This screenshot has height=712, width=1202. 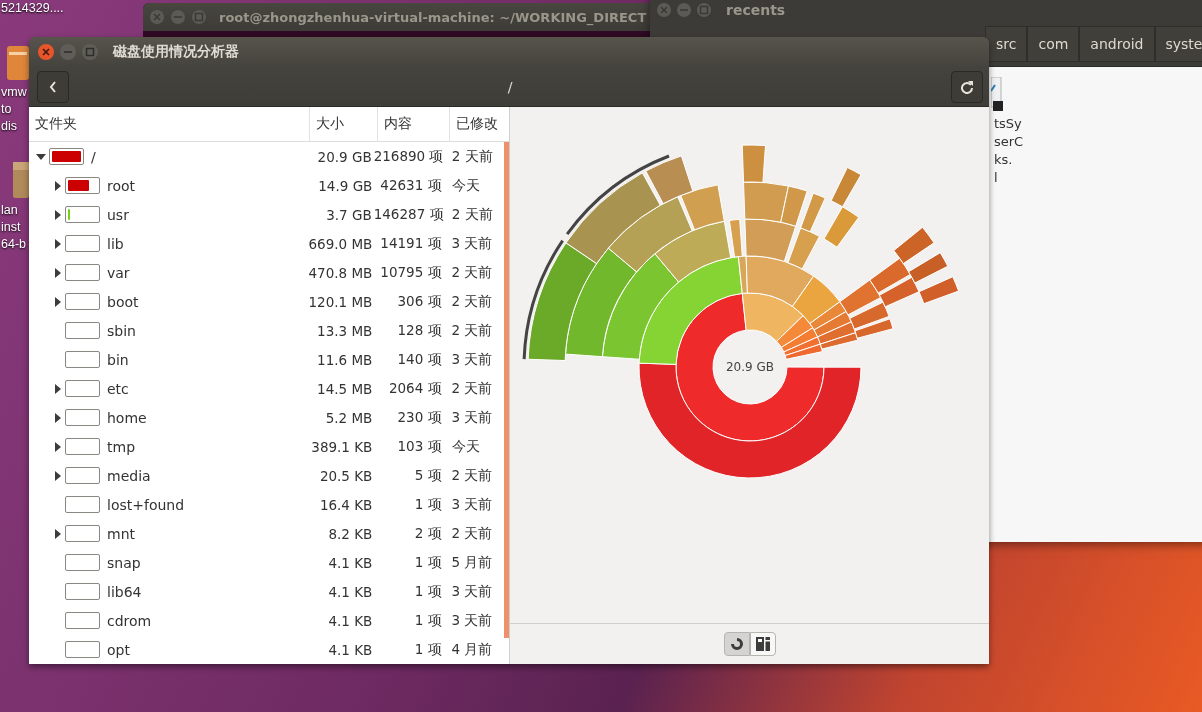 I want to click on size-cell-text: 5.2 MB, so click(x=349, y=417).